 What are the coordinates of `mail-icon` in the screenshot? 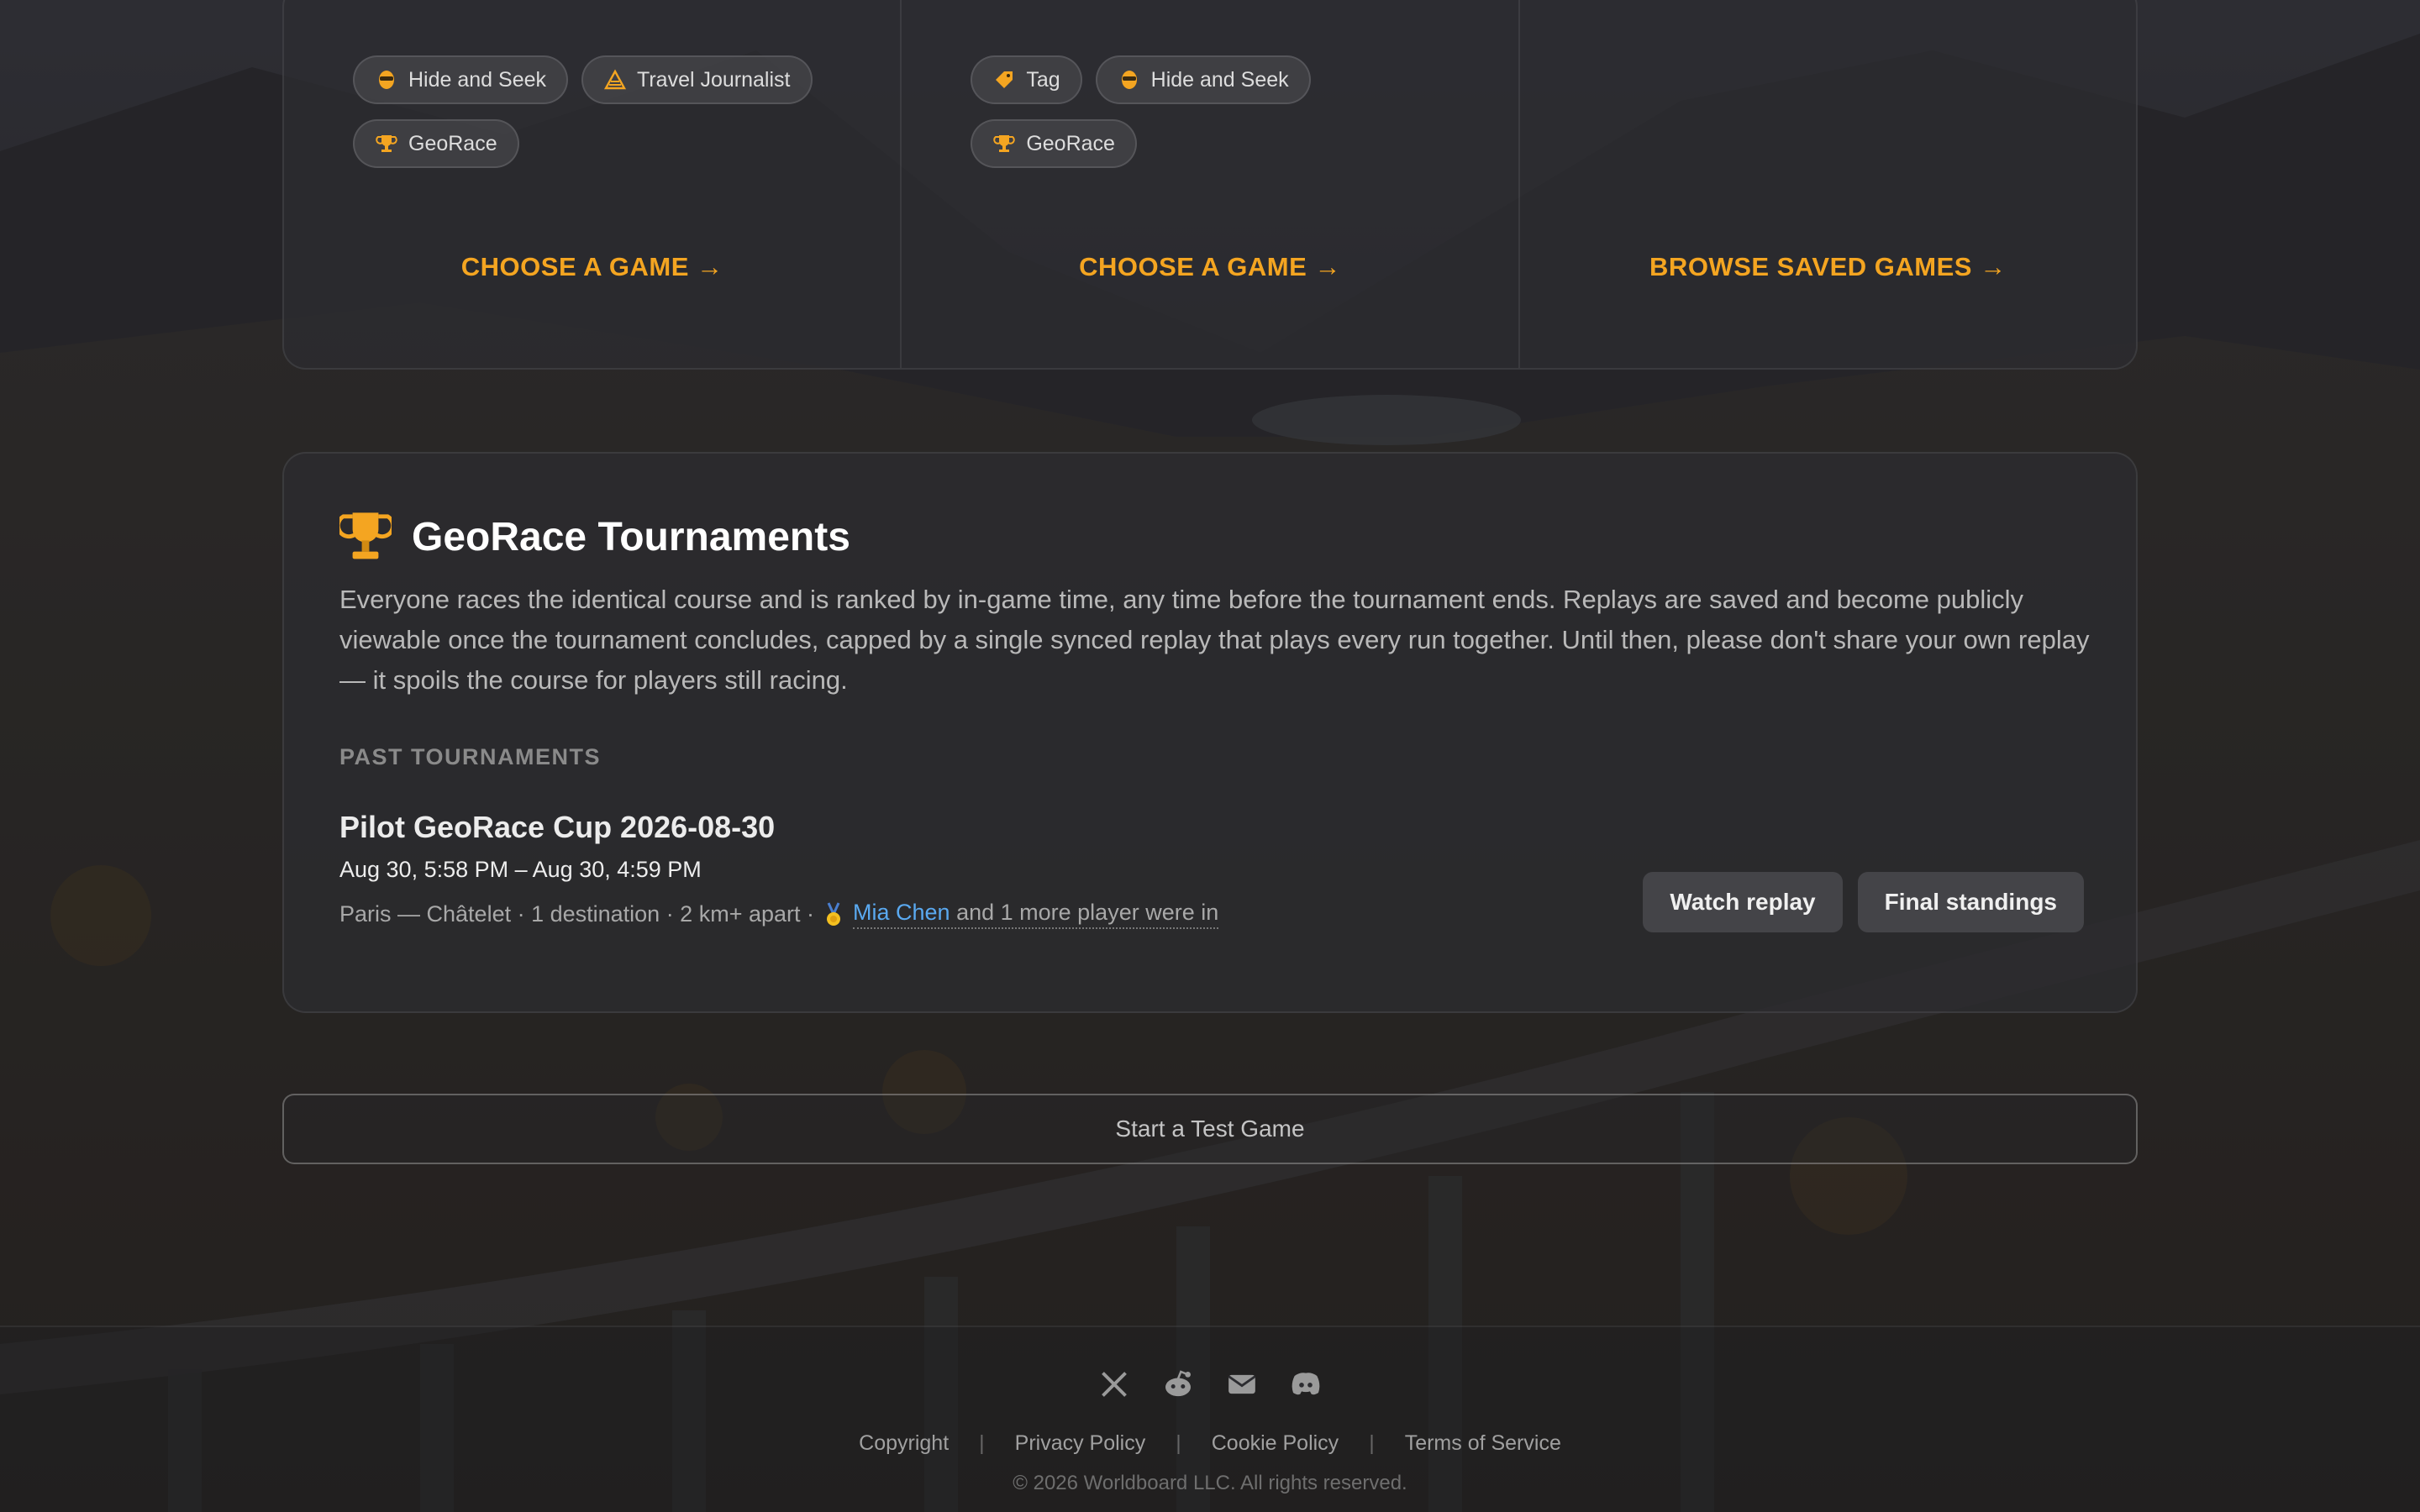 It's located at (1242, 1384).